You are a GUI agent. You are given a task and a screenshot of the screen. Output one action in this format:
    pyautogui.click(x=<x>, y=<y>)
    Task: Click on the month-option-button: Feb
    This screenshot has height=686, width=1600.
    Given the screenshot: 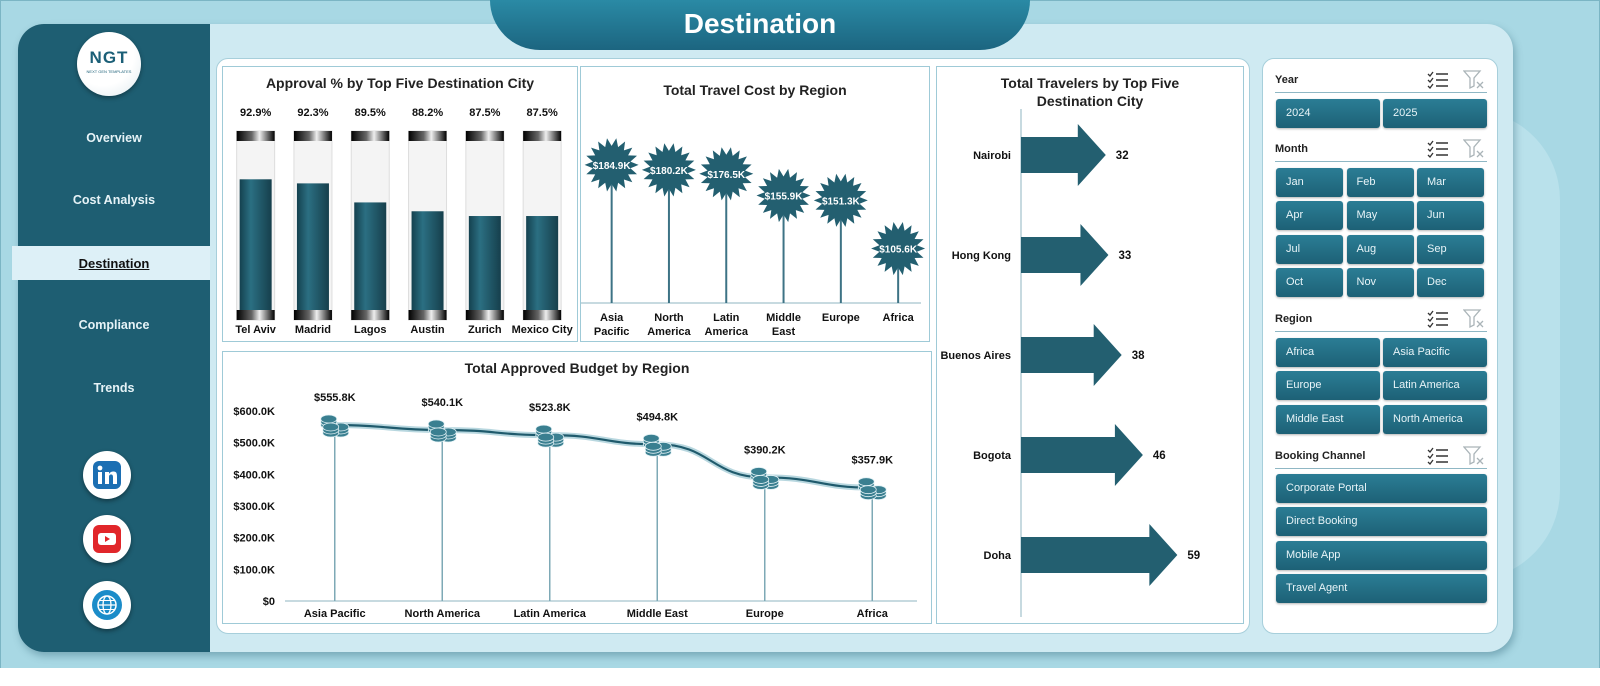 What is the action you would take?
    pyautogui.click(x=1380, y=182)
    